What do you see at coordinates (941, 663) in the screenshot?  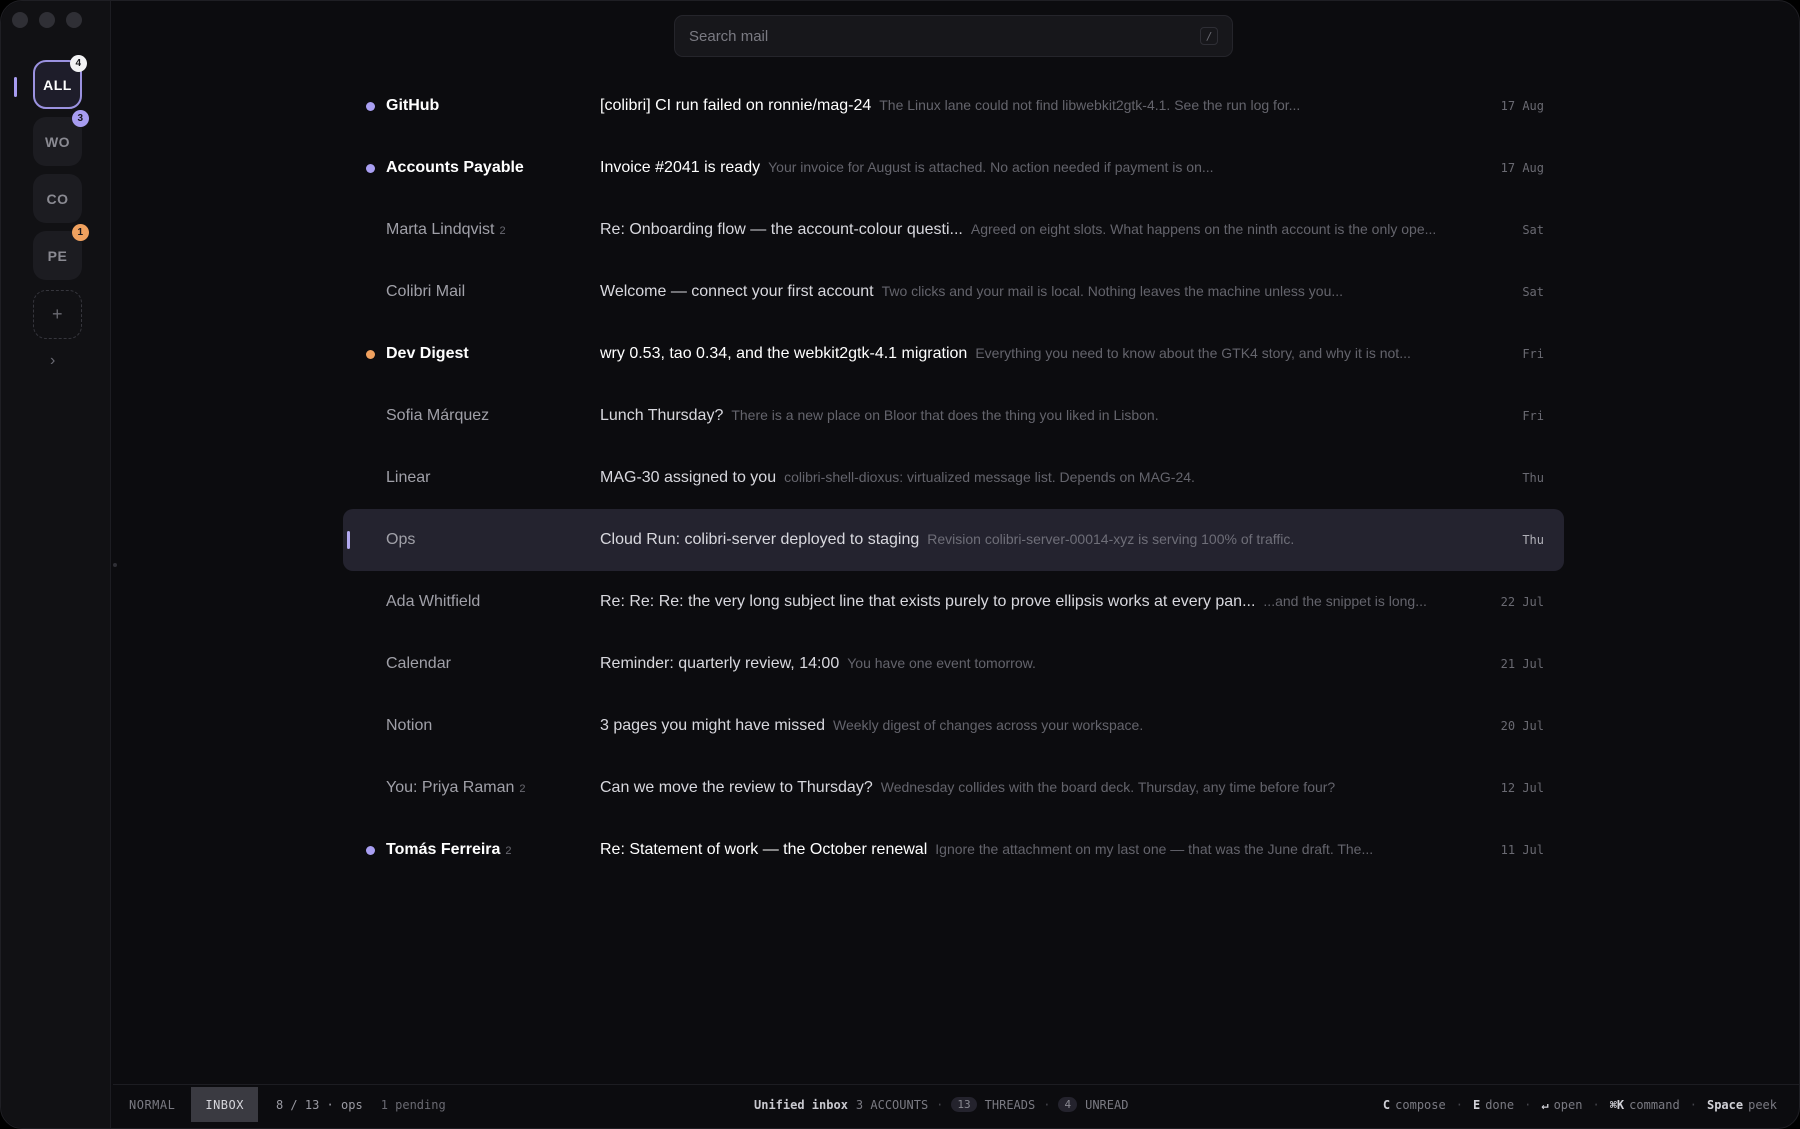 I see `message-snippet: You have one event tomorrow.` at bounding box center [941, 663].